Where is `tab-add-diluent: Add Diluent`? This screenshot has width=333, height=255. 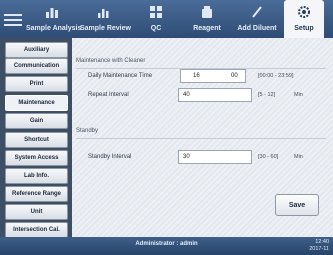
tab-add-diluent: Add Diluent is located at coordinates (257, 19).